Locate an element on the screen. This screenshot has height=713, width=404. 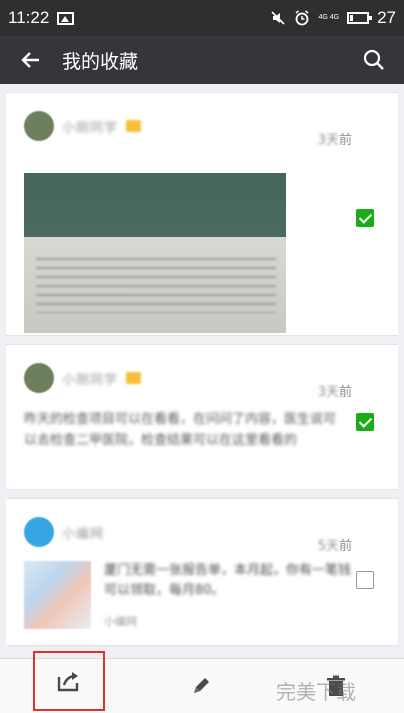
back-button is located at coordinates (30, 60).